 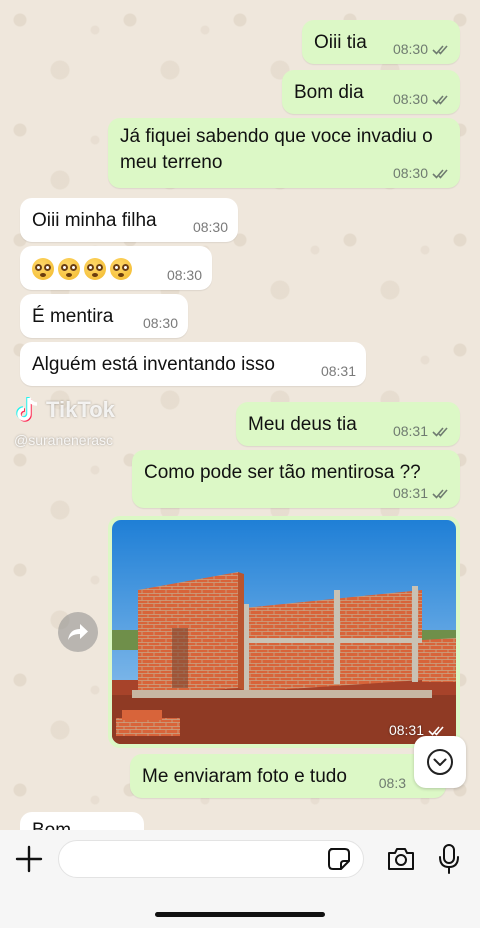 I want to click on scroll-down-button, so click(x=440, y=762).